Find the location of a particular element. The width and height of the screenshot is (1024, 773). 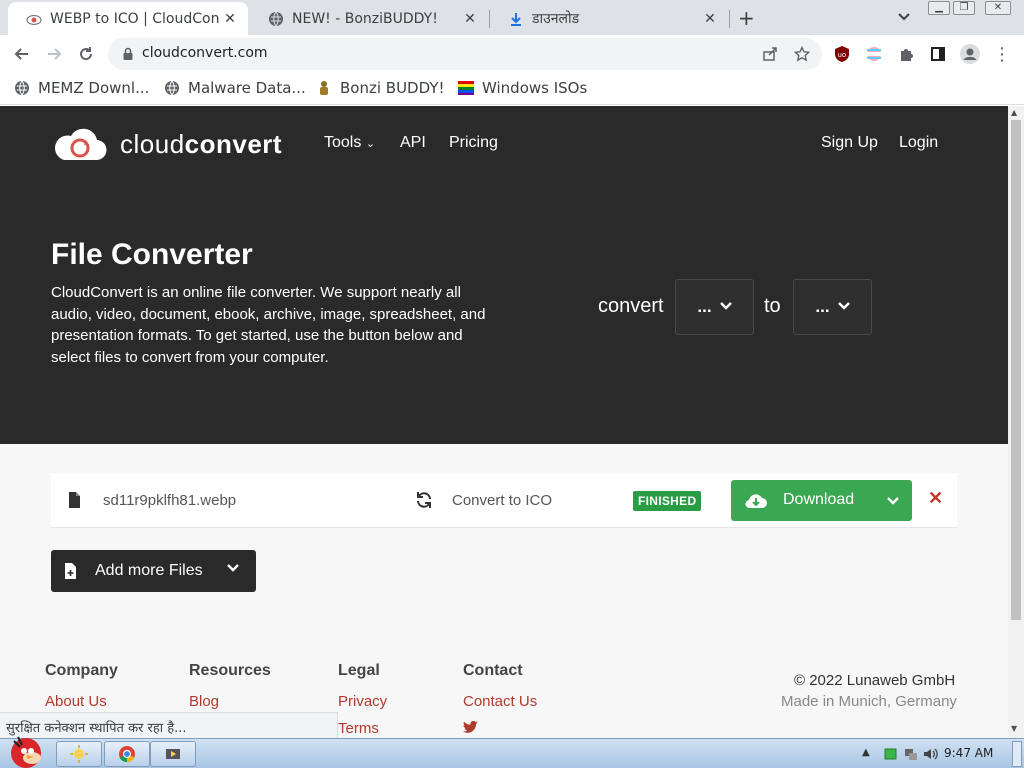

volume-icon is located at coordinates (930, 756).